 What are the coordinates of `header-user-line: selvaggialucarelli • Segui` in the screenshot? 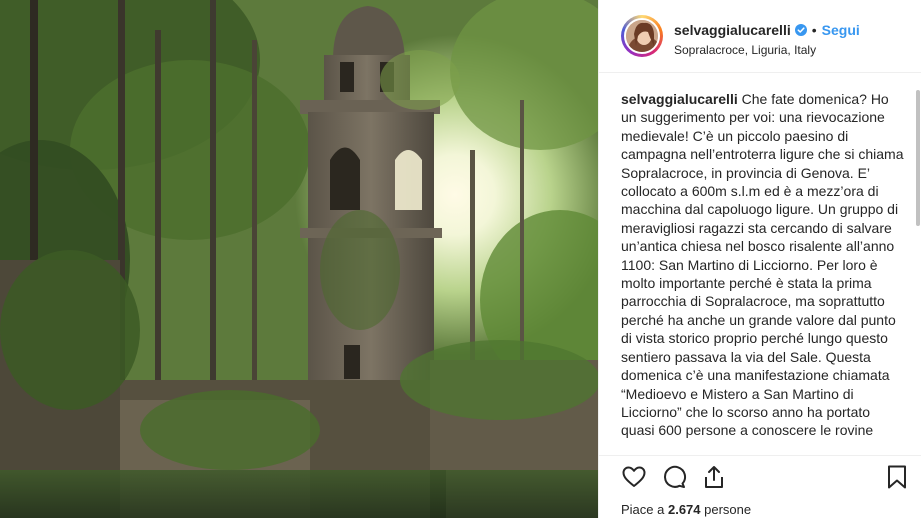 It's located at (767, 30).